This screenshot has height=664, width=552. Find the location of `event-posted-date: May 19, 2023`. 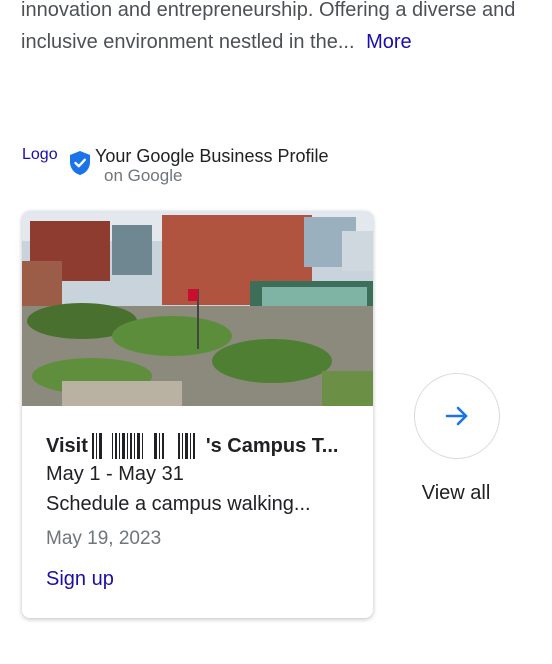

event-posted-date: May 19, 2023 is located at coordinates (104, 538).